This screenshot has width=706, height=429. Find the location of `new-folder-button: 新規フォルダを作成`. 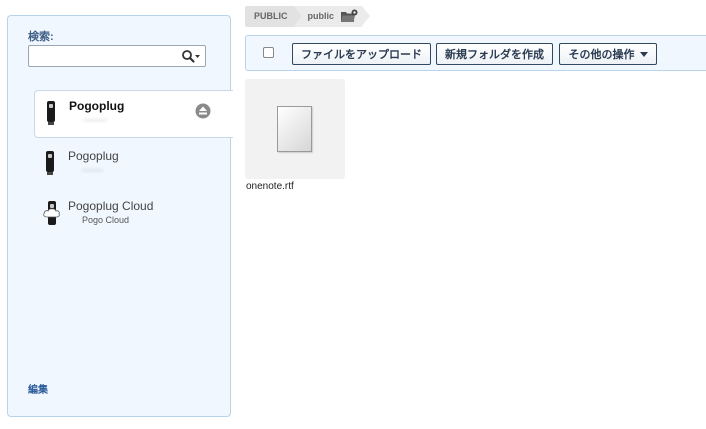

new-folder-button: 新規フォルダを作成 is located at coordinates (494, 54).